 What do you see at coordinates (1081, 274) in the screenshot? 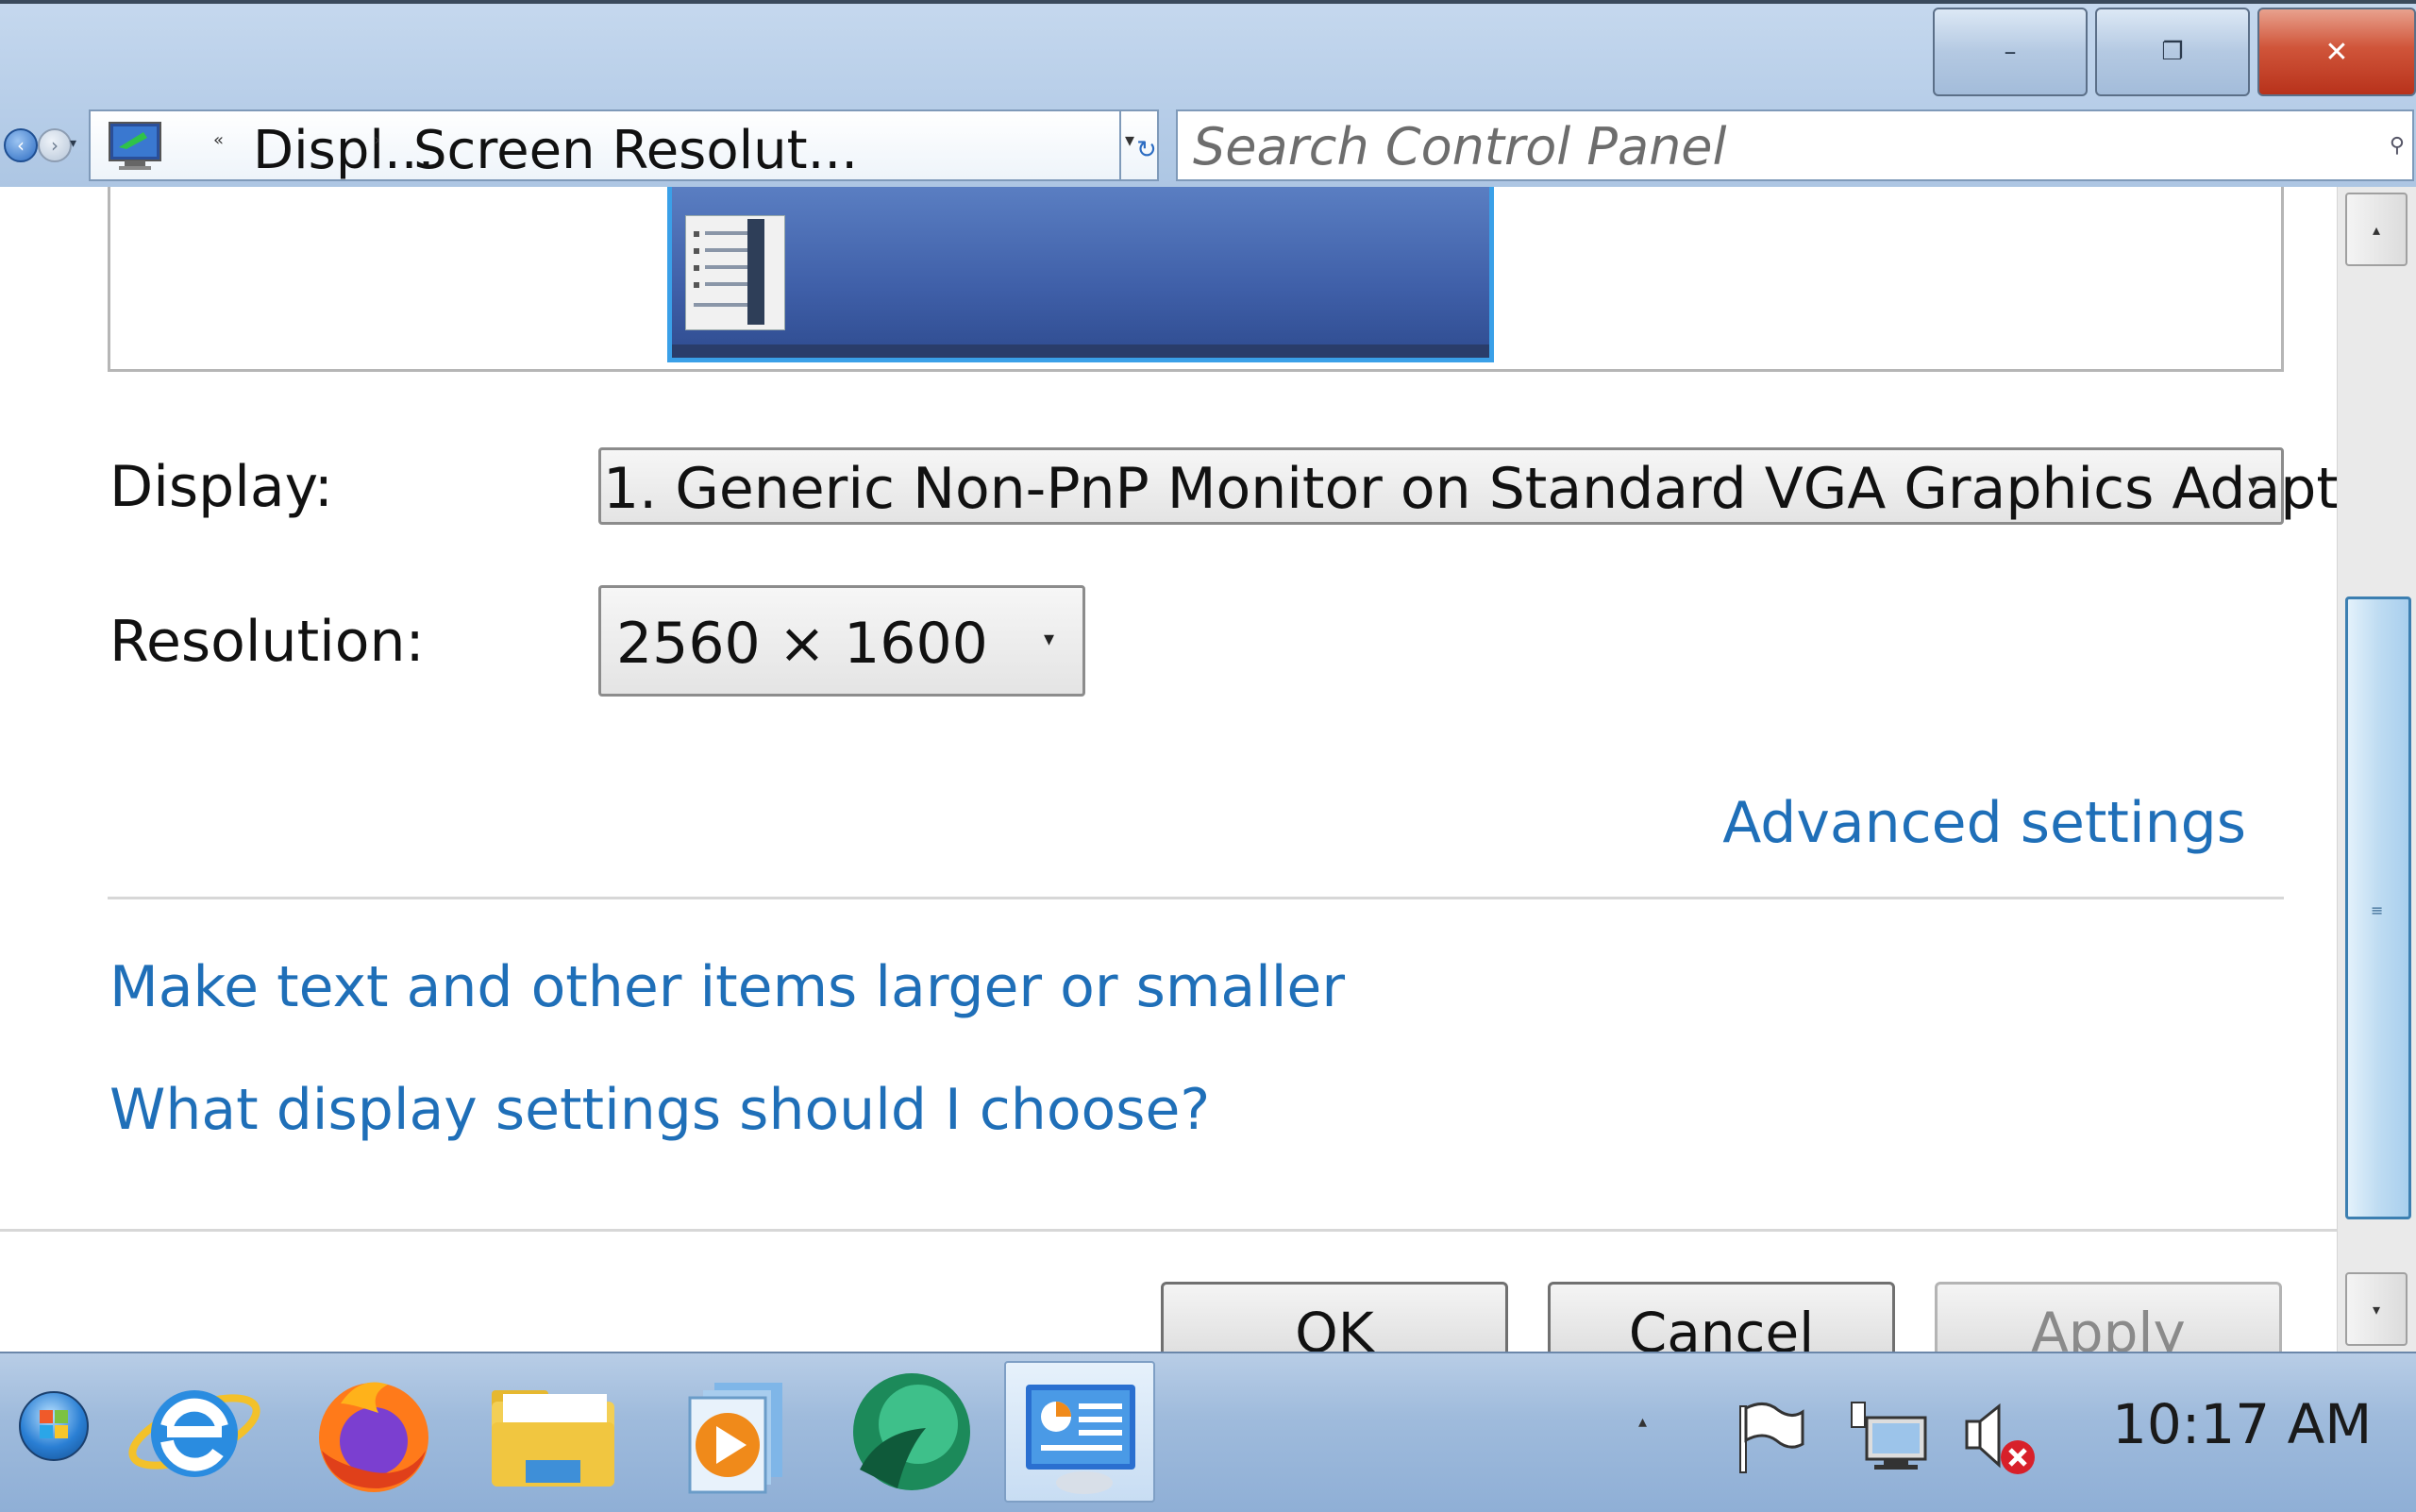
I see `monitor-thumbnail` at bounding box center [1081, 274].